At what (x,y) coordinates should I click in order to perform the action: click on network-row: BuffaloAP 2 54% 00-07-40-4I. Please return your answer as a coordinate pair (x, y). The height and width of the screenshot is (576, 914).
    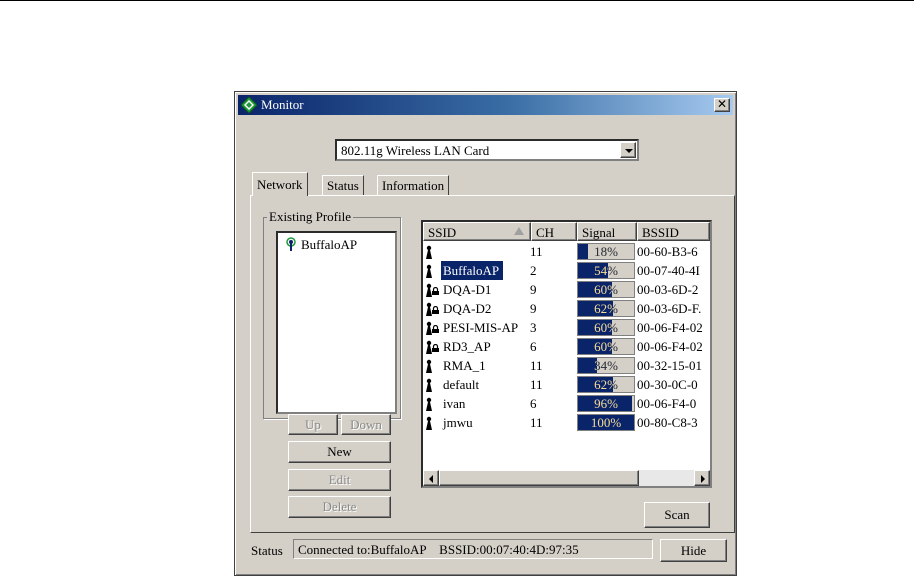
    Looking at the image, I should click on (566, 270).